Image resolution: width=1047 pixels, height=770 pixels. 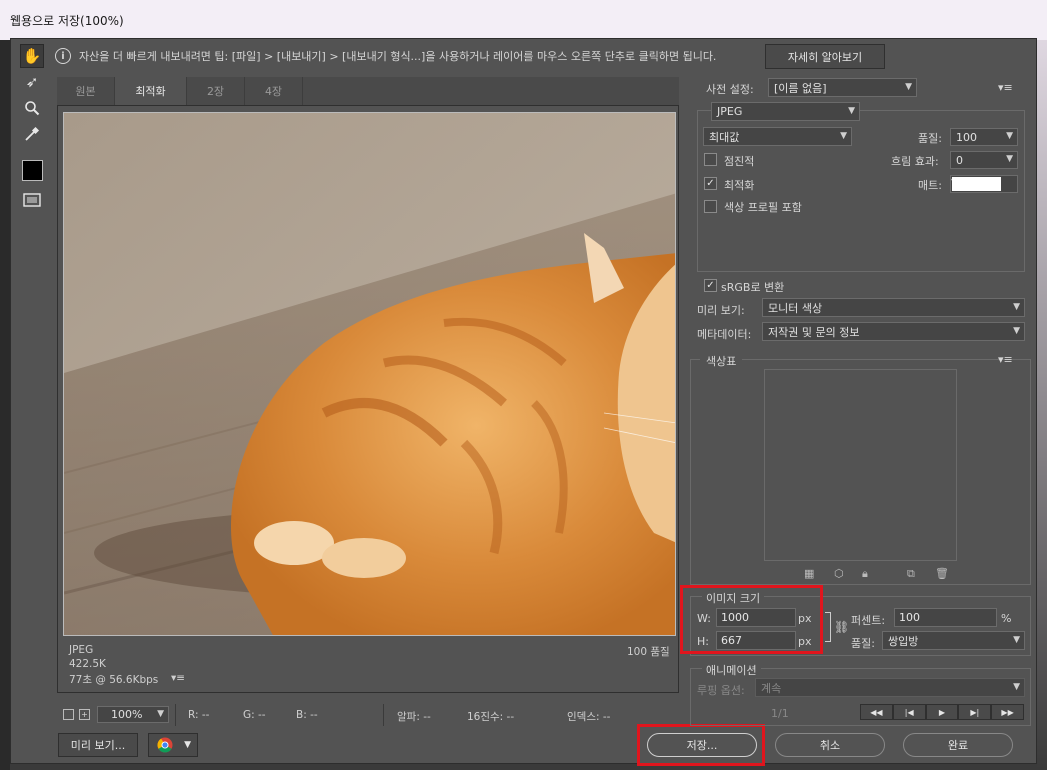 What do you see at coordinates (710, 183) in the screenshot?
I see `optimized-checkbox: ✓` at bounding box center [710, 183].